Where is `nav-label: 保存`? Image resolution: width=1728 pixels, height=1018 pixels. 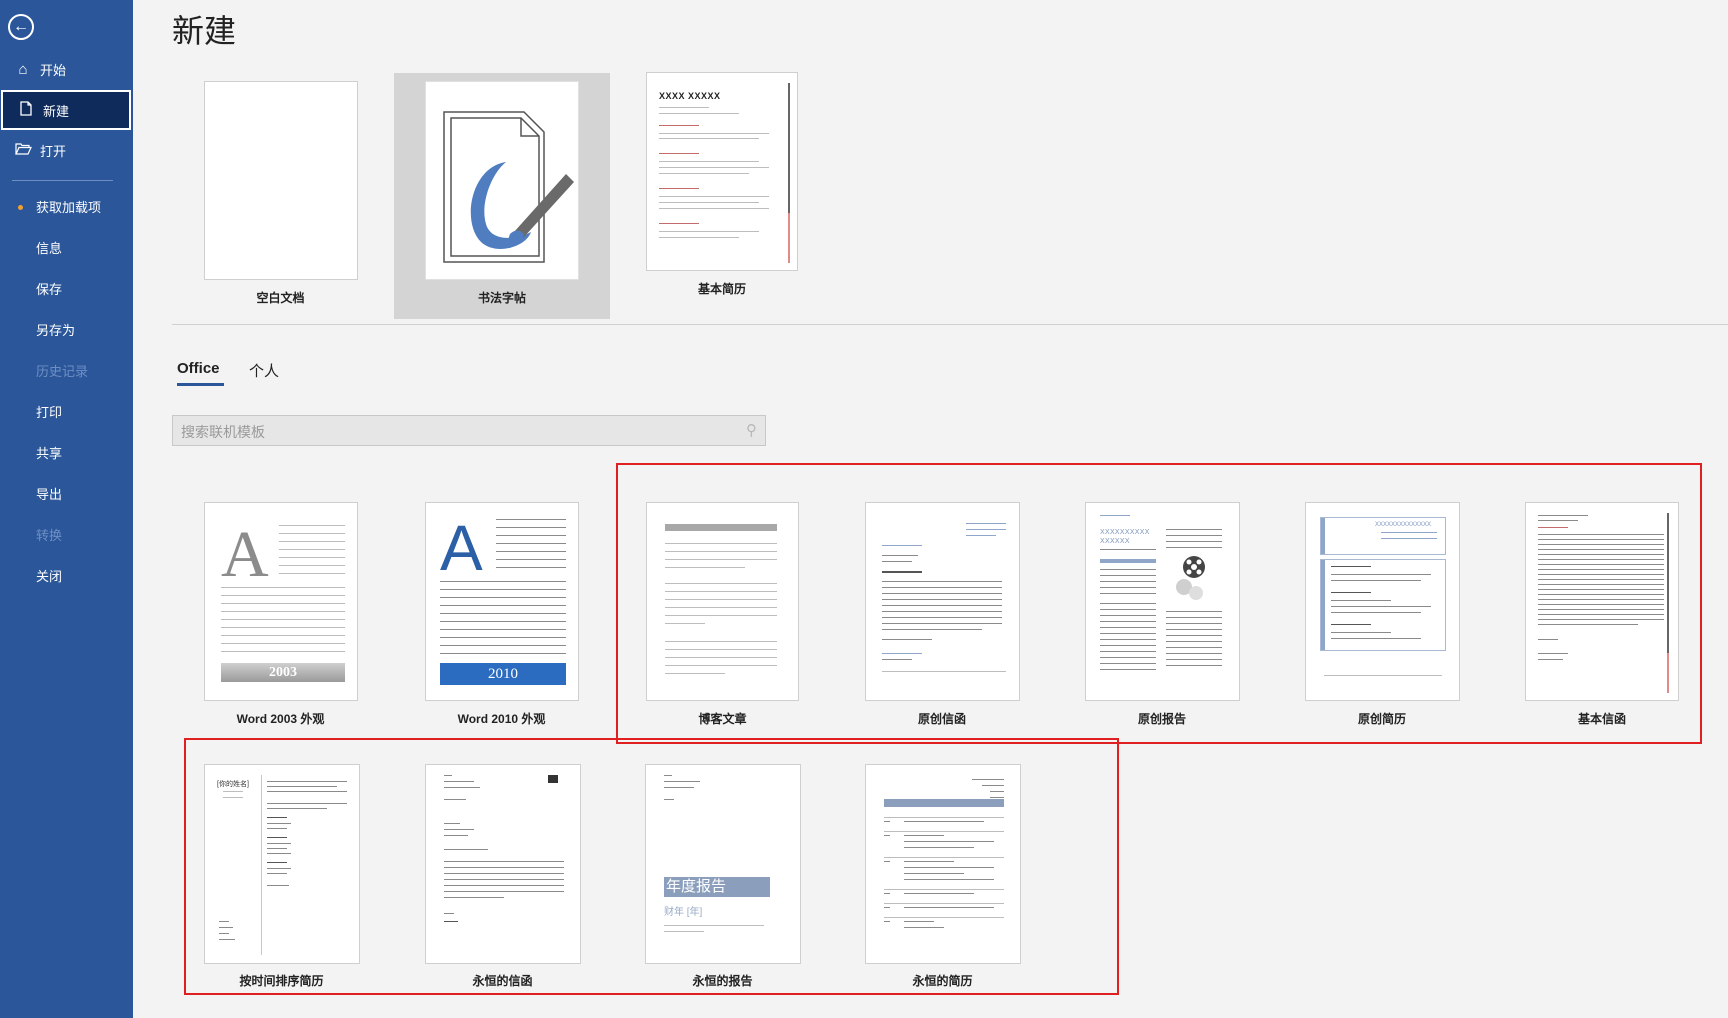
nav-label: 保存 is located at coordinates (49, 289).